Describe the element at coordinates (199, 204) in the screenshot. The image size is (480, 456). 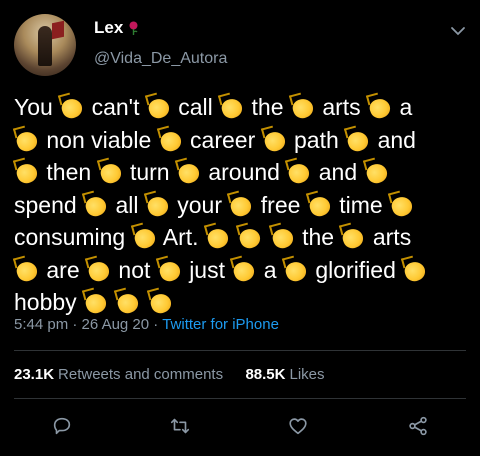
I see `tweet-word: your` at that location.